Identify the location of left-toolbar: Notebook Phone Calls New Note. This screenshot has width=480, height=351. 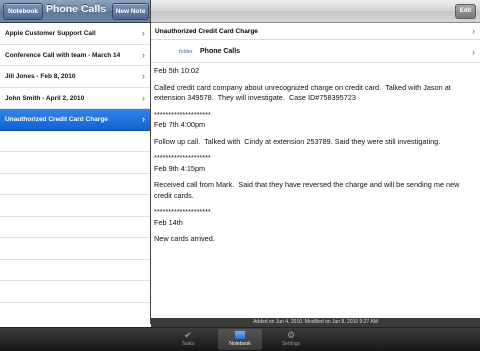
(75, 11).